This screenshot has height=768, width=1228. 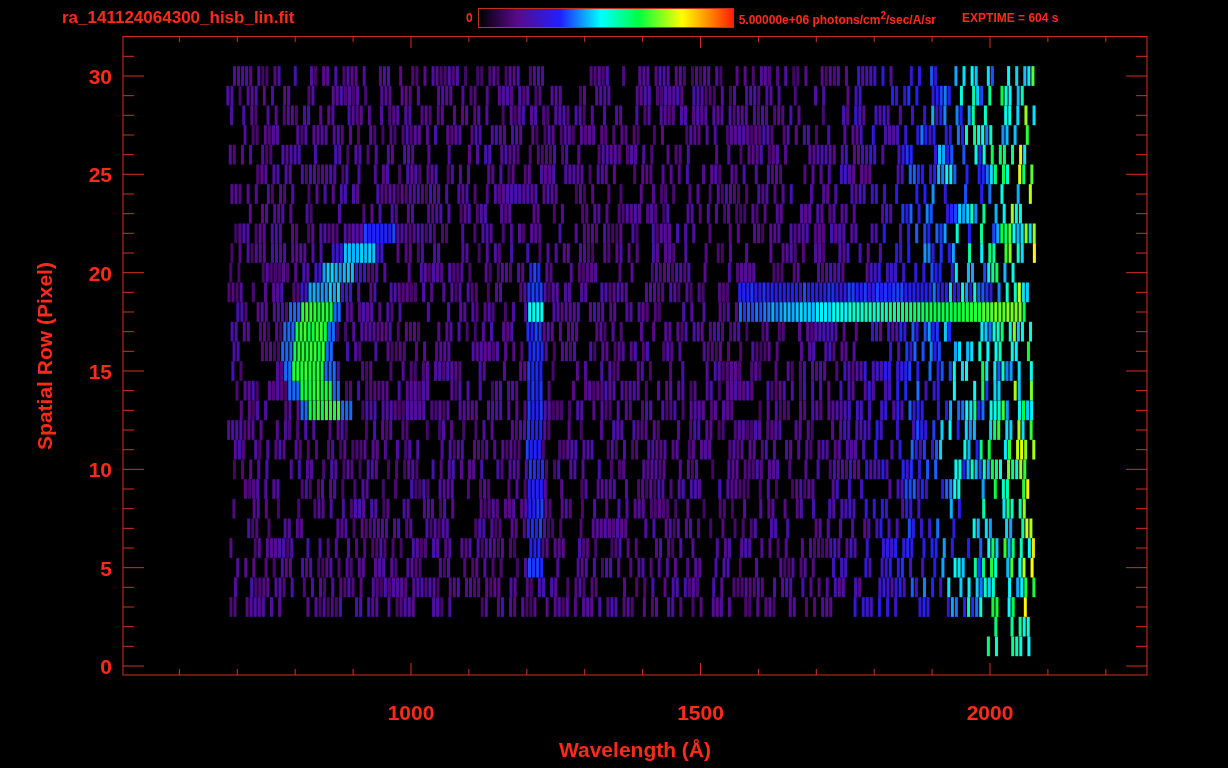 What do you see at coordinates (100, 371) in the screenshot?
I see `tick-label: 15` at bounding box center [100, 371].